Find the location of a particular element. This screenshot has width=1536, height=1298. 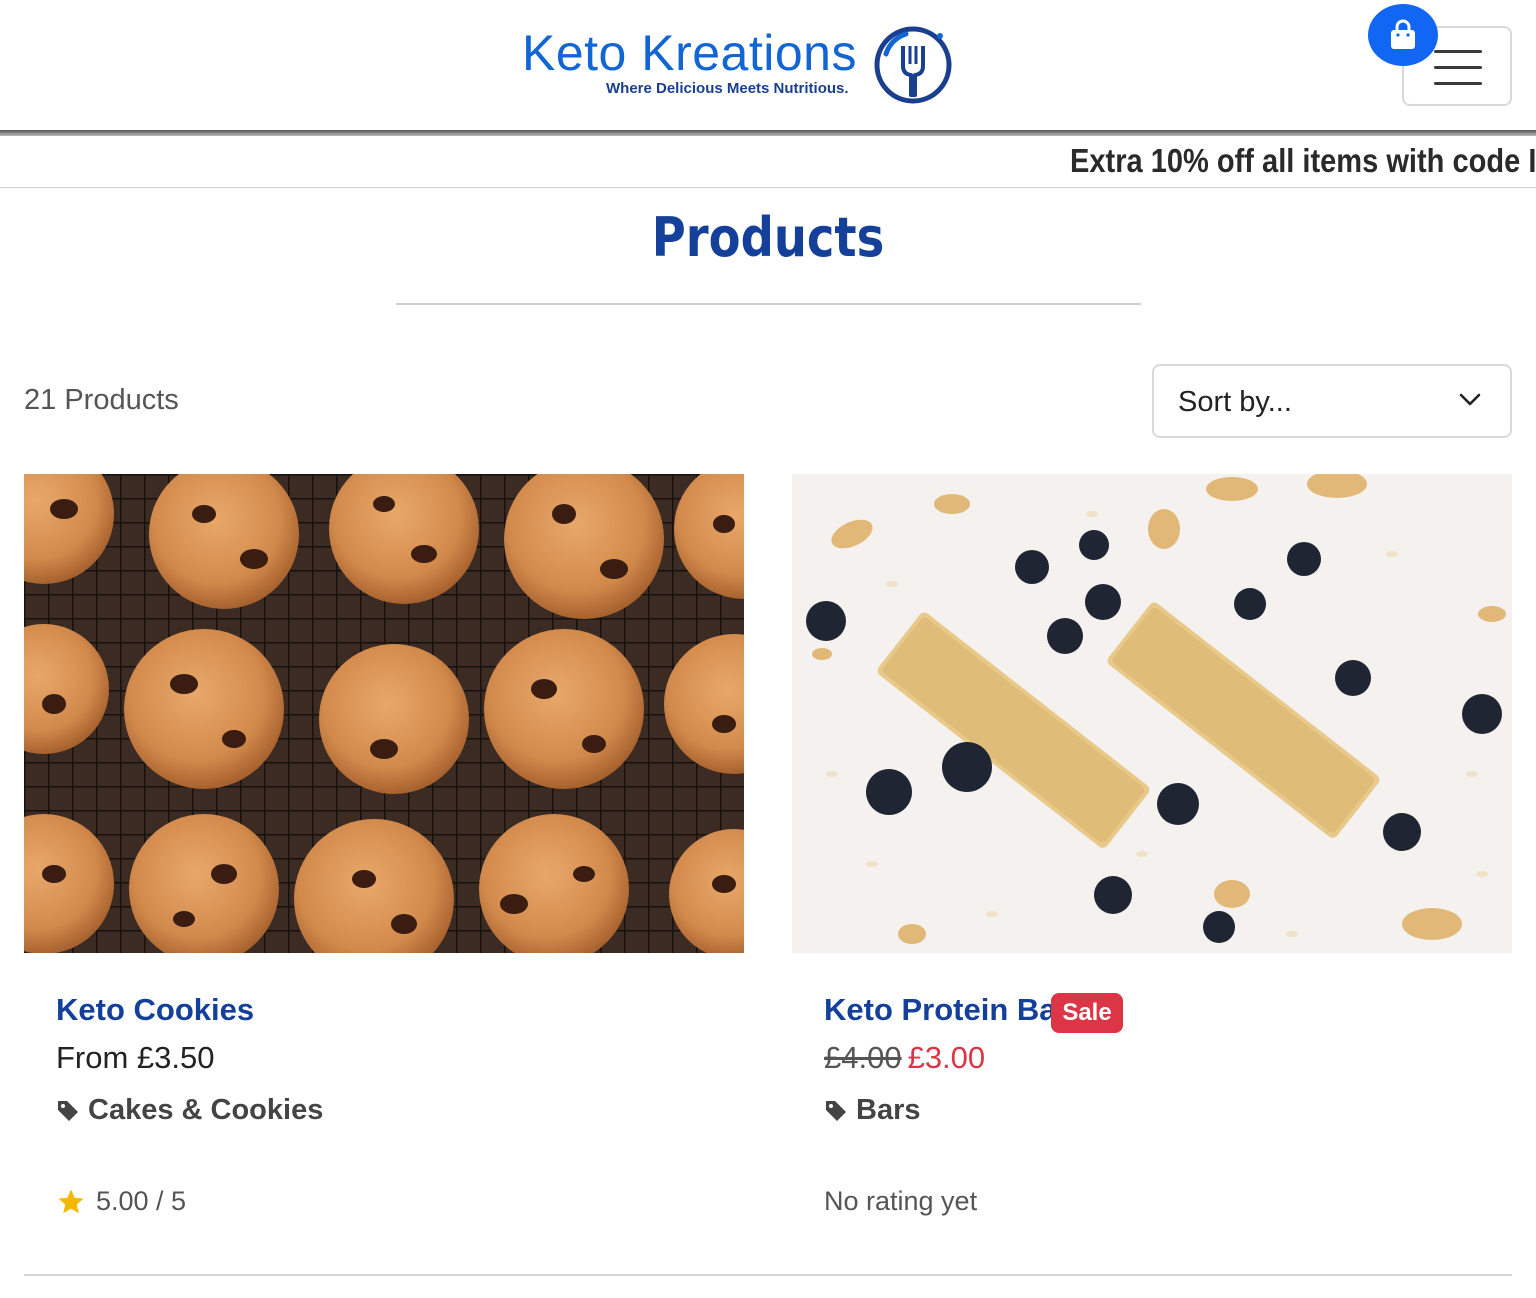

page-title: Products is located at coordinates (768, 237).